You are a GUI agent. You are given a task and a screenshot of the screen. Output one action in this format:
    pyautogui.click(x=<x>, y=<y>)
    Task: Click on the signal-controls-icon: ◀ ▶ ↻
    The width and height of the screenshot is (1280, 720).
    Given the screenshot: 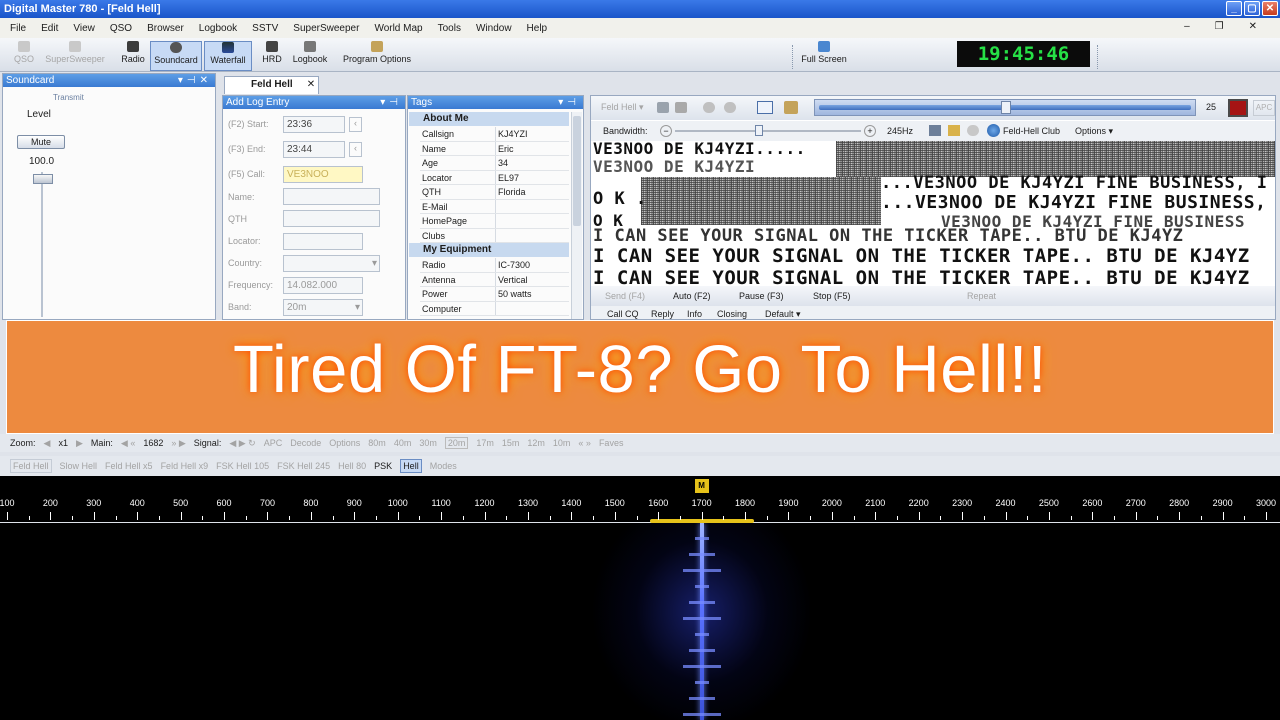 What is the action you would take?
    pyautogui.click(x=242, y=443)
    